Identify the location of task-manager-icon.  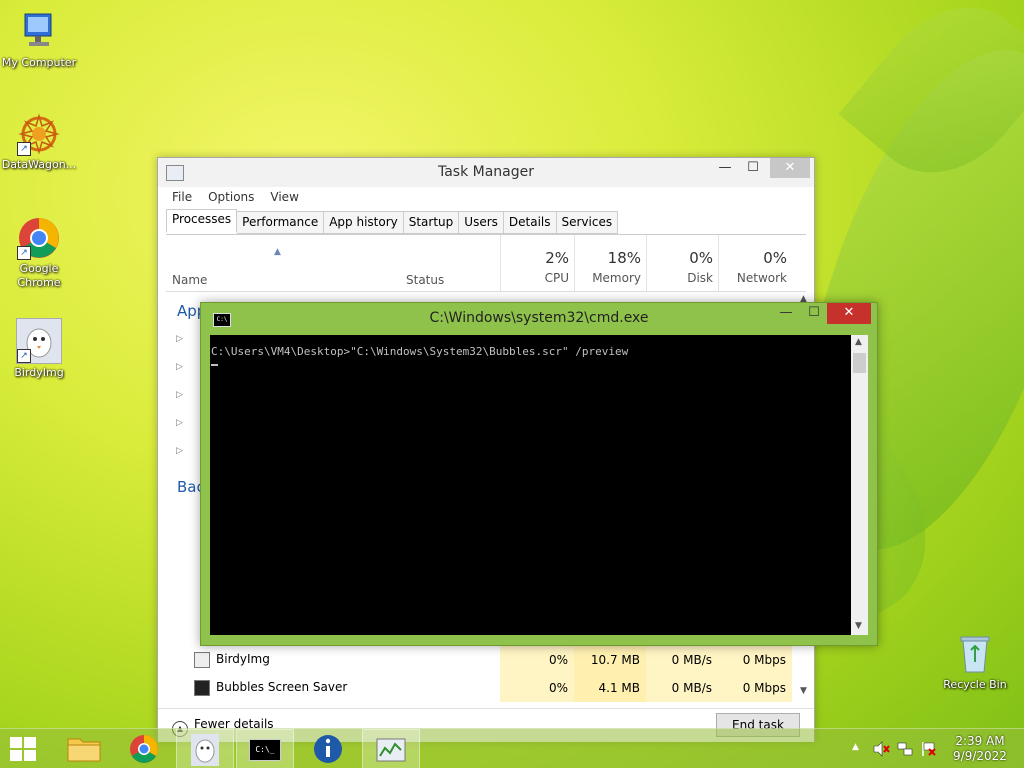
(391, 750).